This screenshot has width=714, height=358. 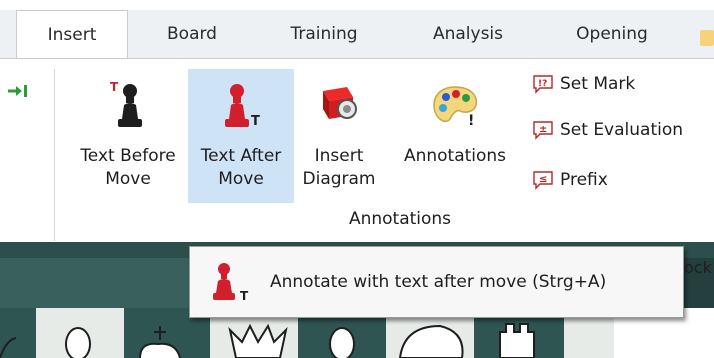 I want to click on tab-label: Board, so click(x=192, y=34).